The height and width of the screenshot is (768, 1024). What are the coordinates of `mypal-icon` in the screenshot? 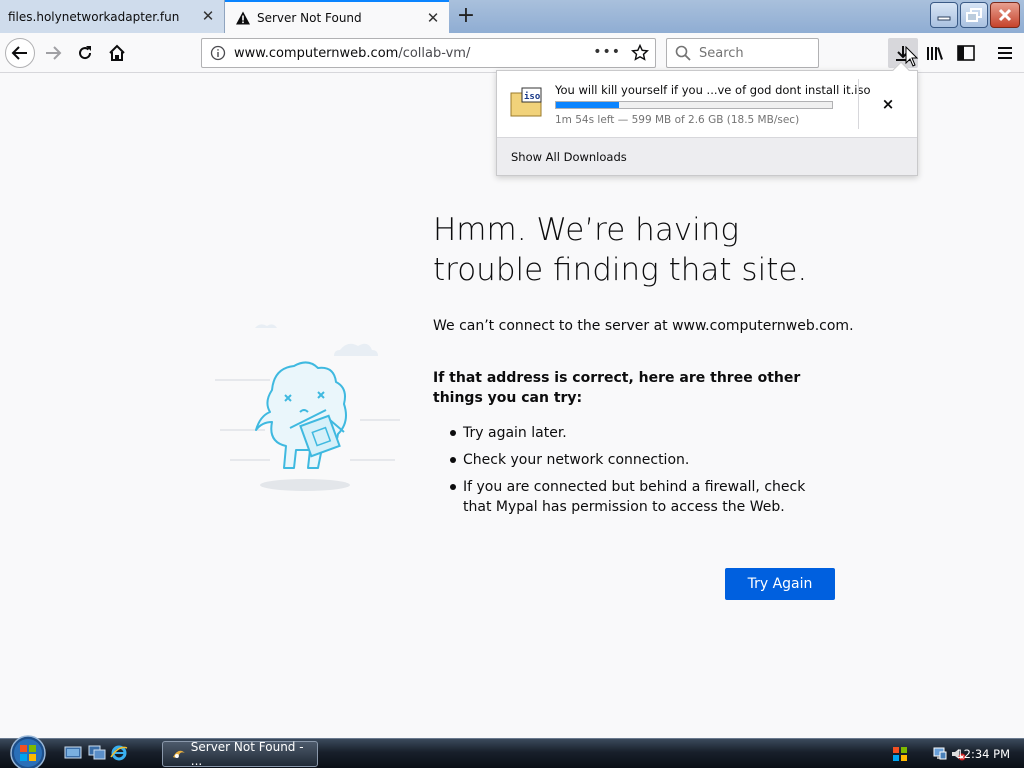 It's located at (178, 754).